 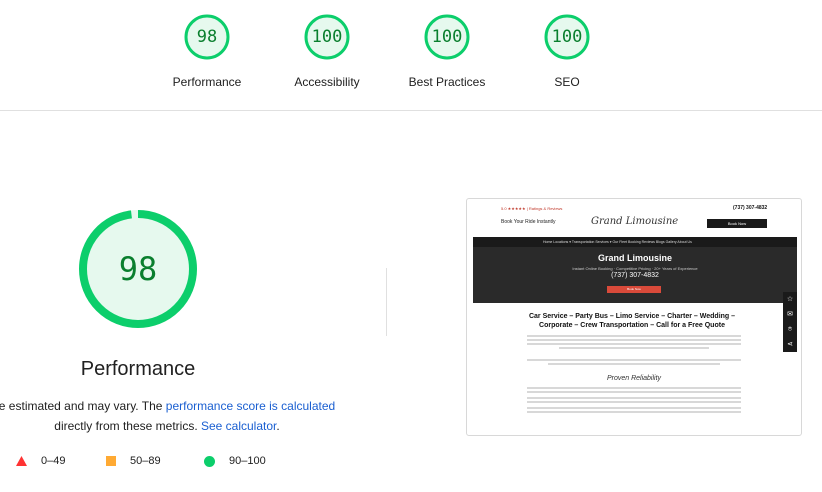 What do you see at coordinates (327, 51) in the screenshot?
I see `gauge-accessibility: 100 Accessibility` at bounding box center [327, 51].